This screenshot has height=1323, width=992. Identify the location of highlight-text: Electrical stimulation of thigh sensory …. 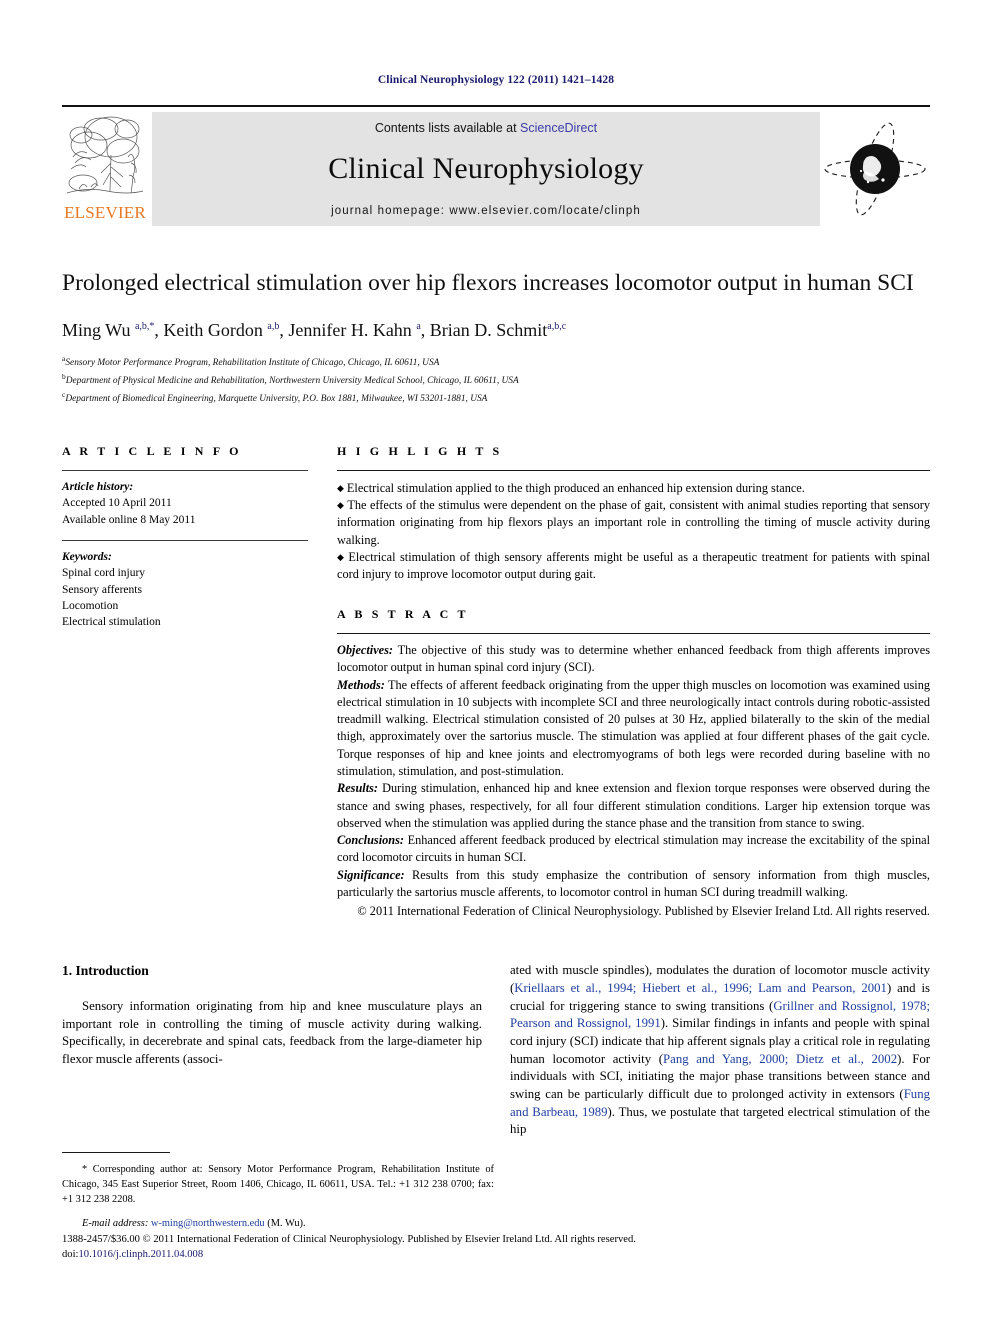
(633, 565).